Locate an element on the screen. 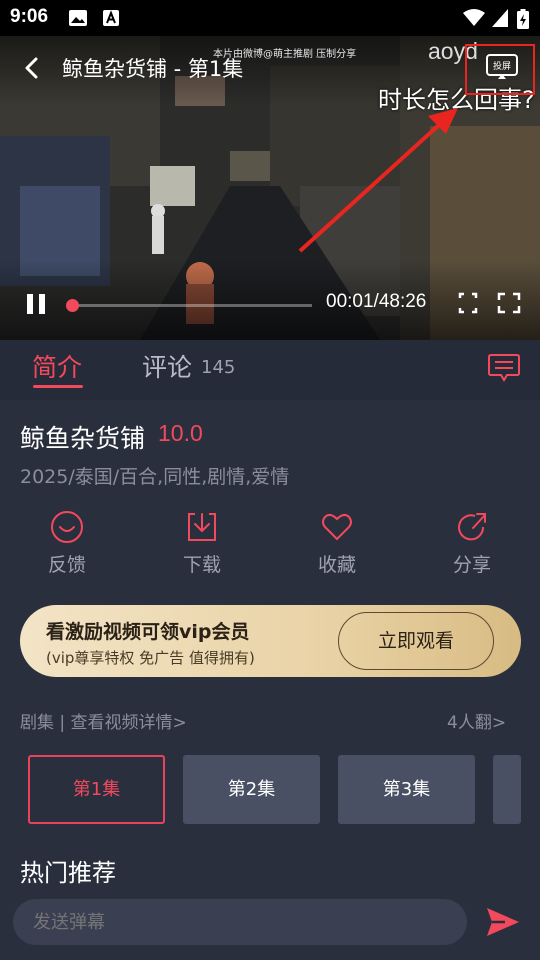 The width and height of the screenshot is (540, 960). cast-button: 投屏 is located at coordinates (502, 67).